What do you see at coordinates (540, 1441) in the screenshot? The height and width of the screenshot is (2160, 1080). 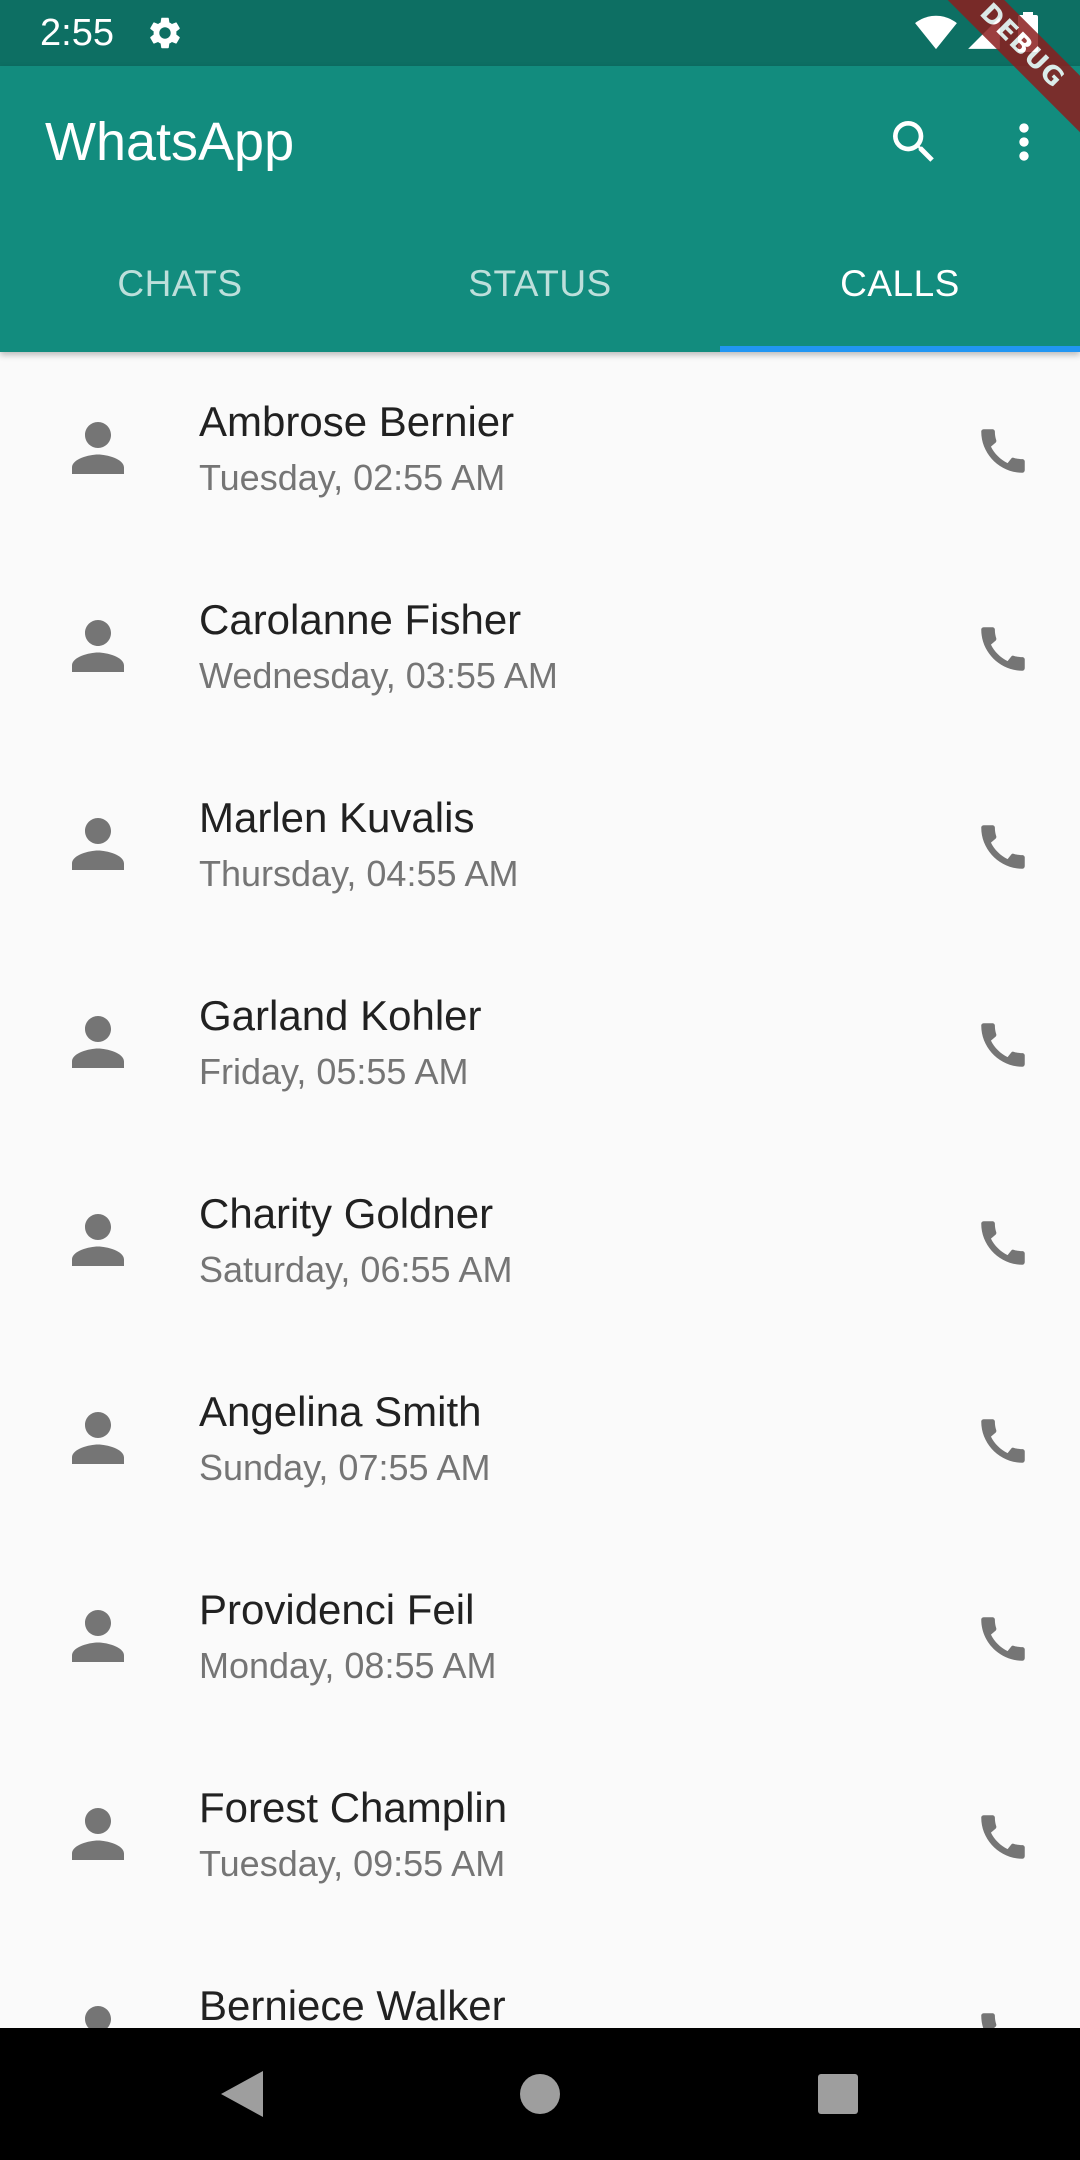 I see `call-list-item: Angelina Smith Sunday, 07:55 AM` at bounding box center [540, 1441].